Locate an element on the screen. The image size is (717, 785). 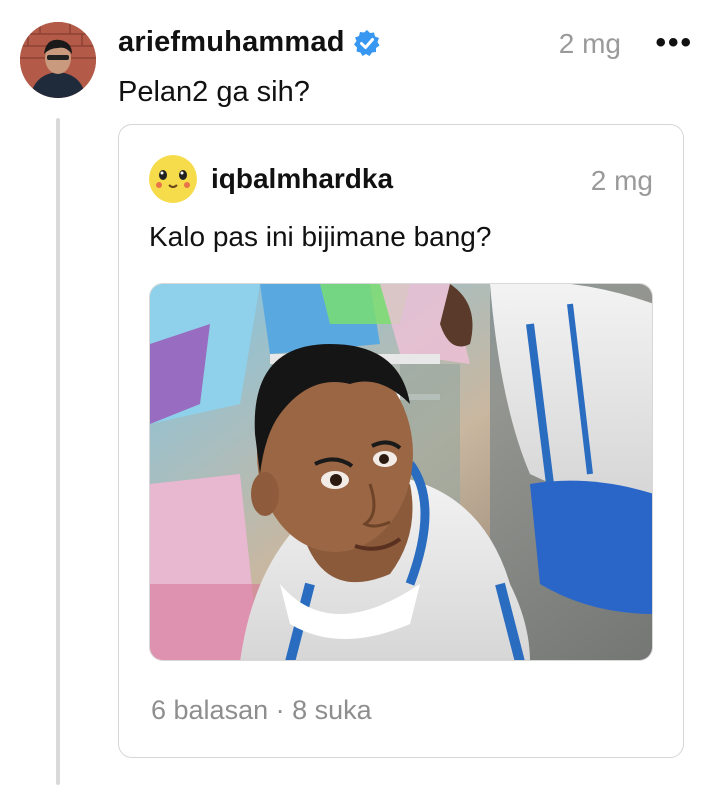
author-username: ariefmuhammad is located at coordinates (249, 42).